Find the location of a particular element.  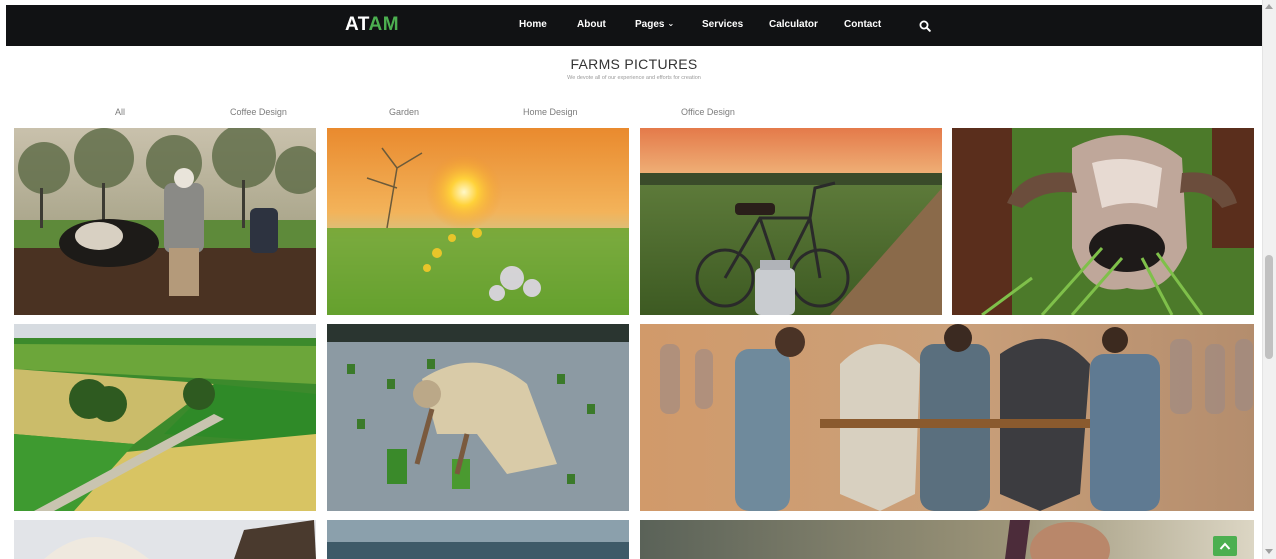

filter-all: All is located at coordinates (120, 112).